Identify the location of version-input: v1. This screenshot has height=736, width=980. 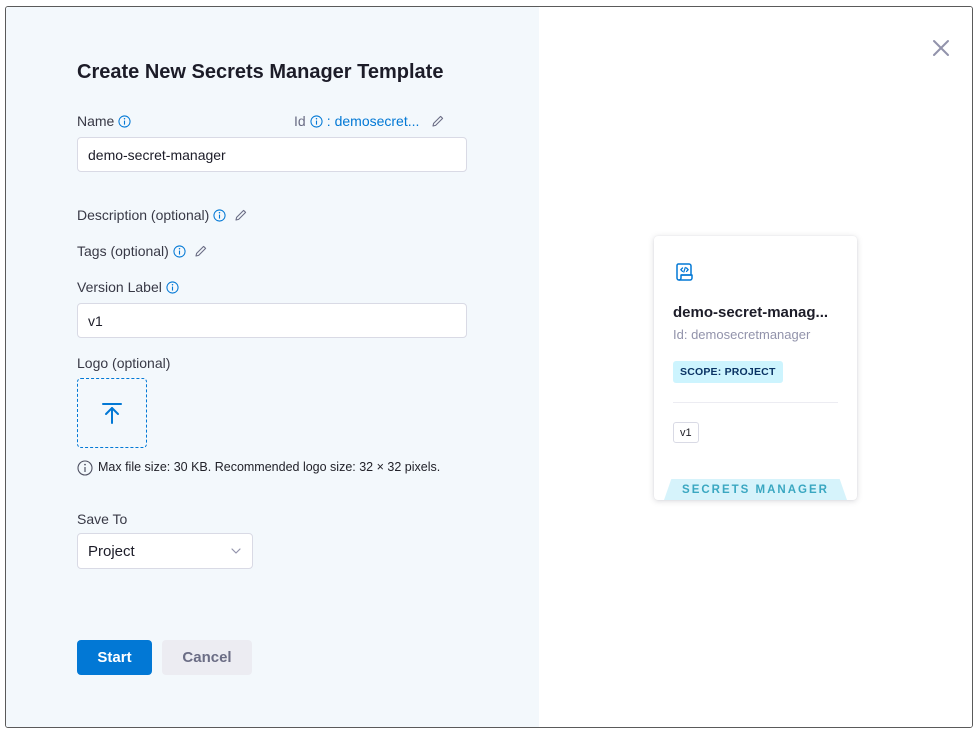
(272, 320).